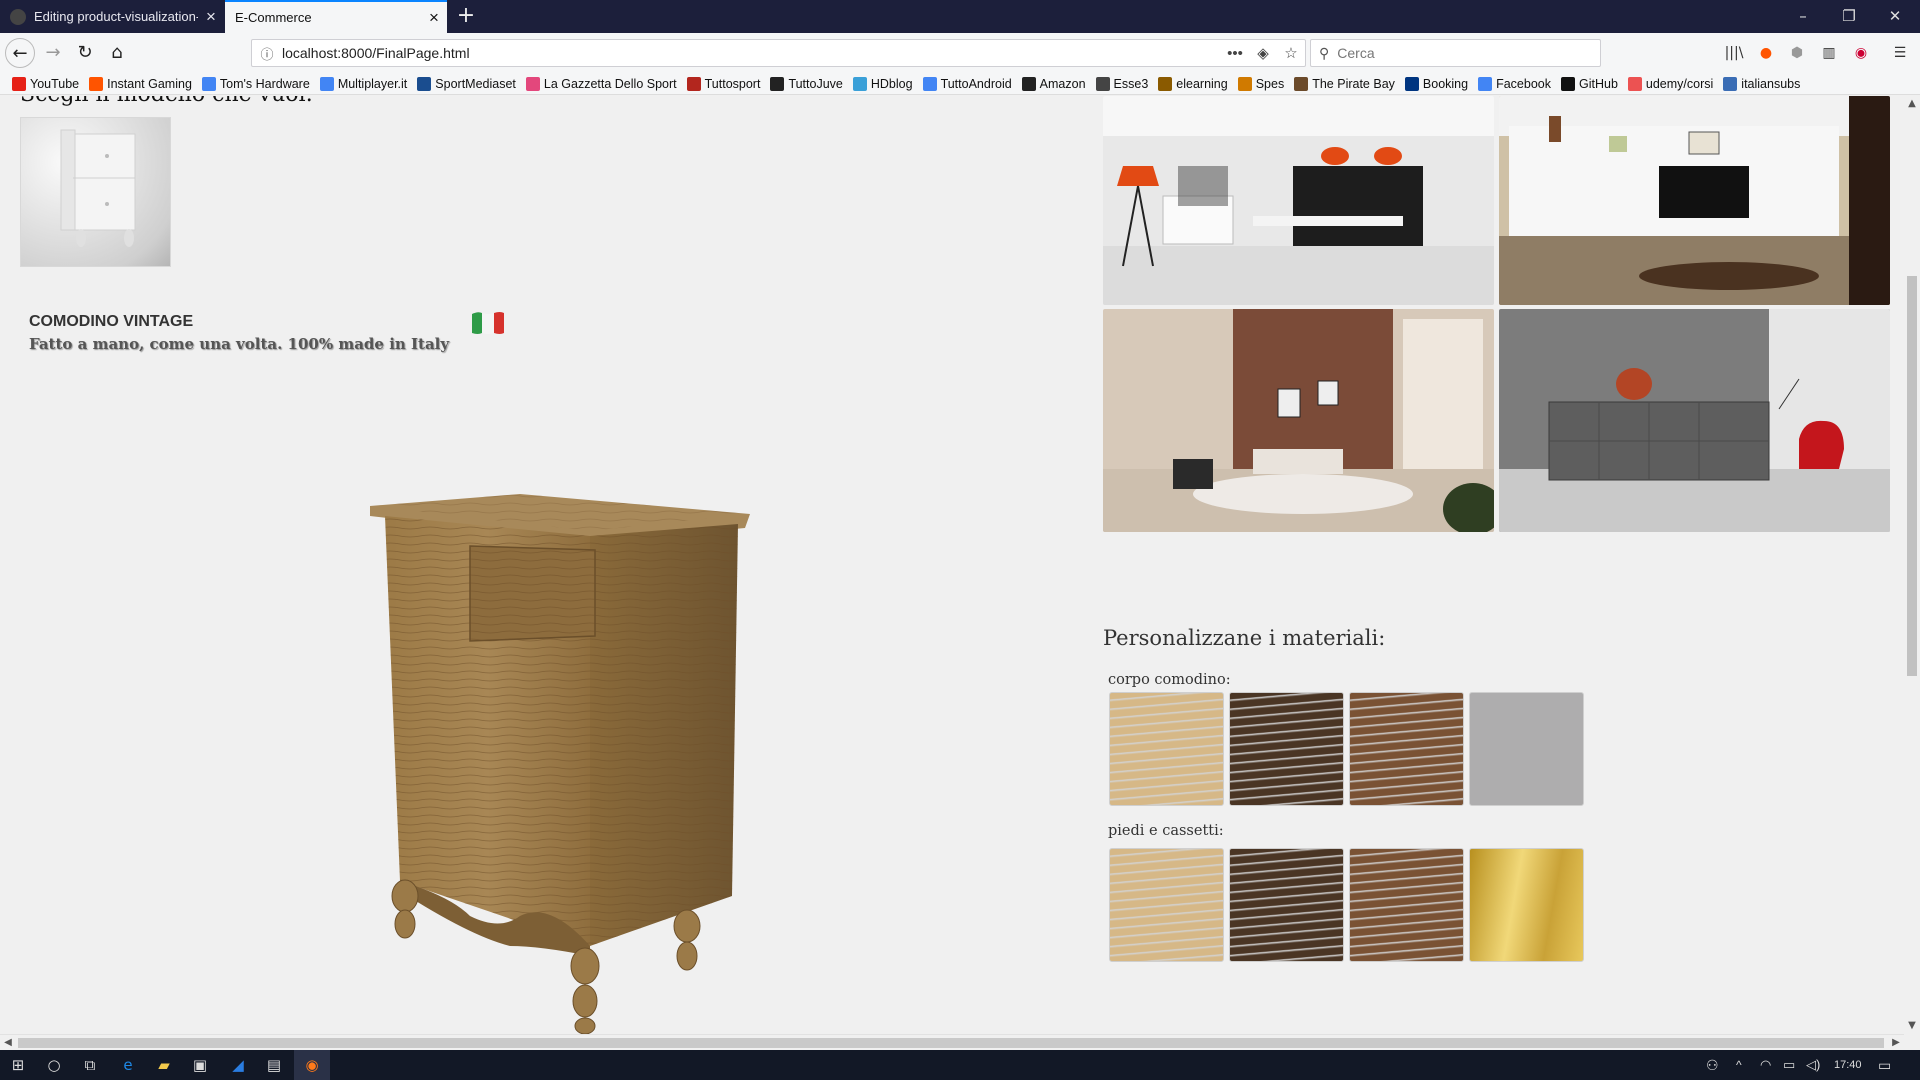 Image resolution: width=1920 pixels, height=1080 pixels. I want to click on minimize-icon: –, so click(1803, 16).